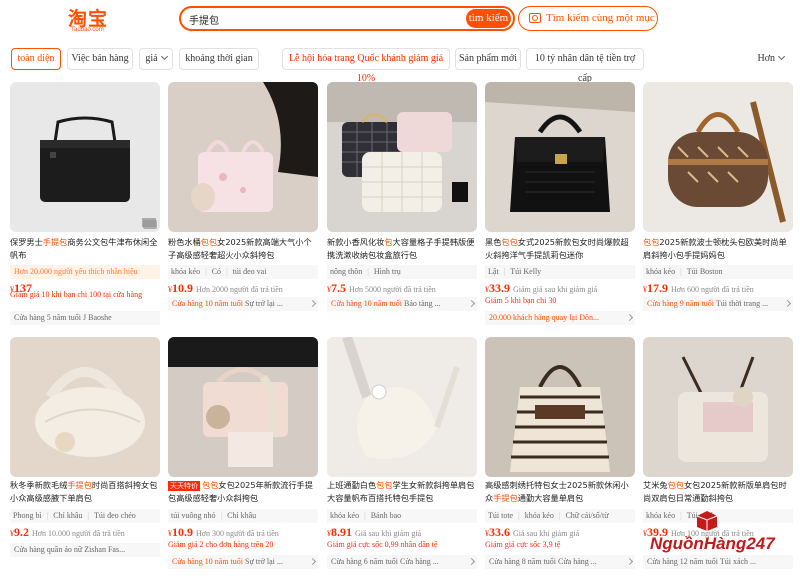 The height and width of the screenshot is (578, 800). What do you see at coordinates (85, 318) in the screenshot?
I see `shop-link: Cửa hàng 5 năm tuổi J Baoshe` at bounding box center [85, 318].